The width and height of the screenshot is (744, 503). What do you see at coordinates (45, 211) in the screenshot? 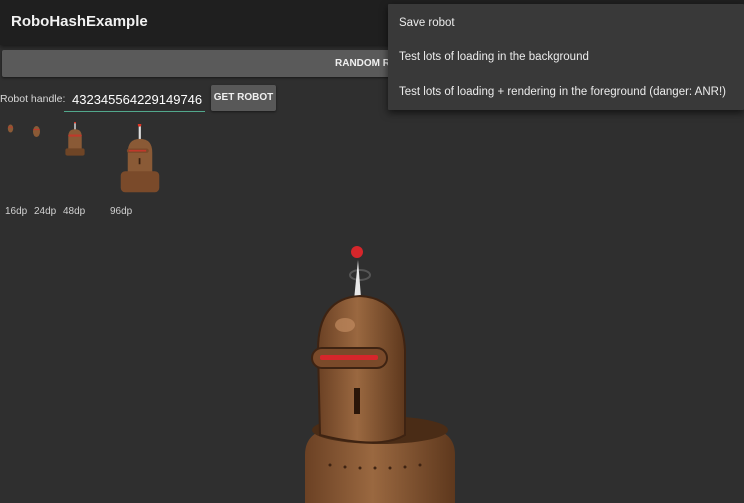
I see `thumbnail-size-label: 24dp` at bounding box center [45, 211].